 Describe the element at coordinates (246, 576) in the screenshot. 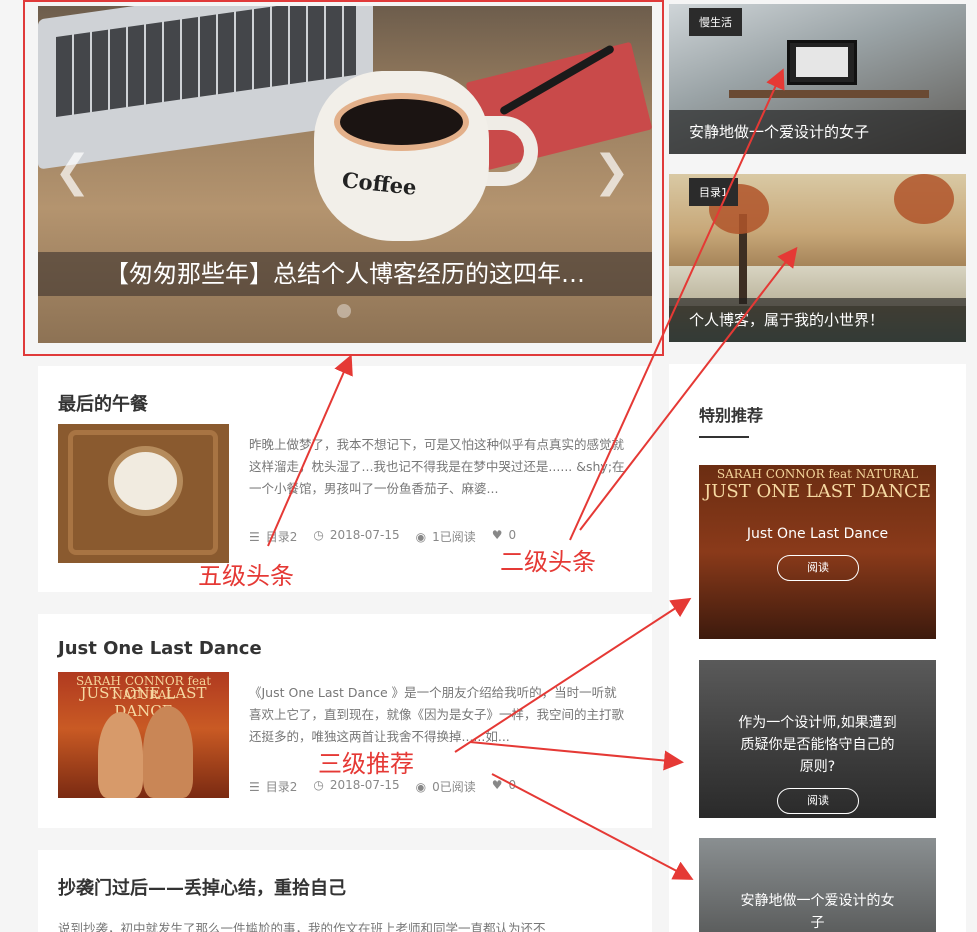

I see `annotation-level5: 五级头条` at that location.